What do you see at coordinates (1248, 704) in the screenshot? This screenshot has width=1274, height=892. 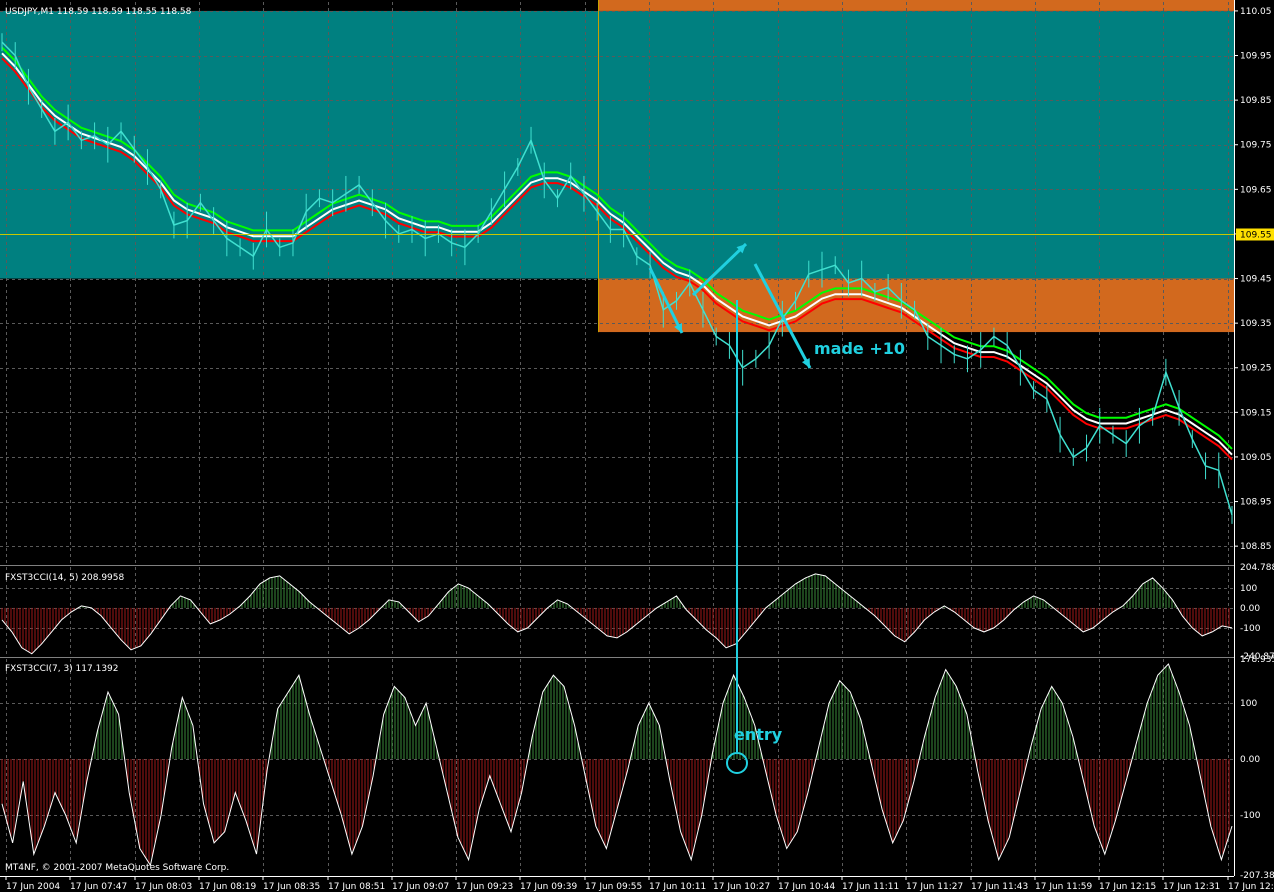 I see `cci7-tick-label: 100` at bounding box center [1248, 704].